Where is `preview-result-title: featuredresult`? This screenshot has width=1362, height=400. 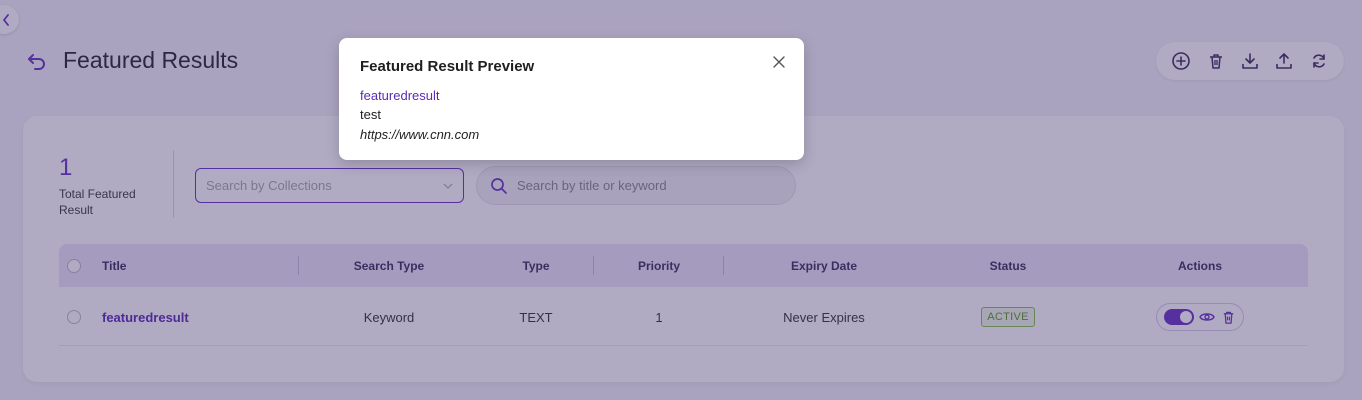 preview-result-title: featuredresult is located at coordinates (400, 95).